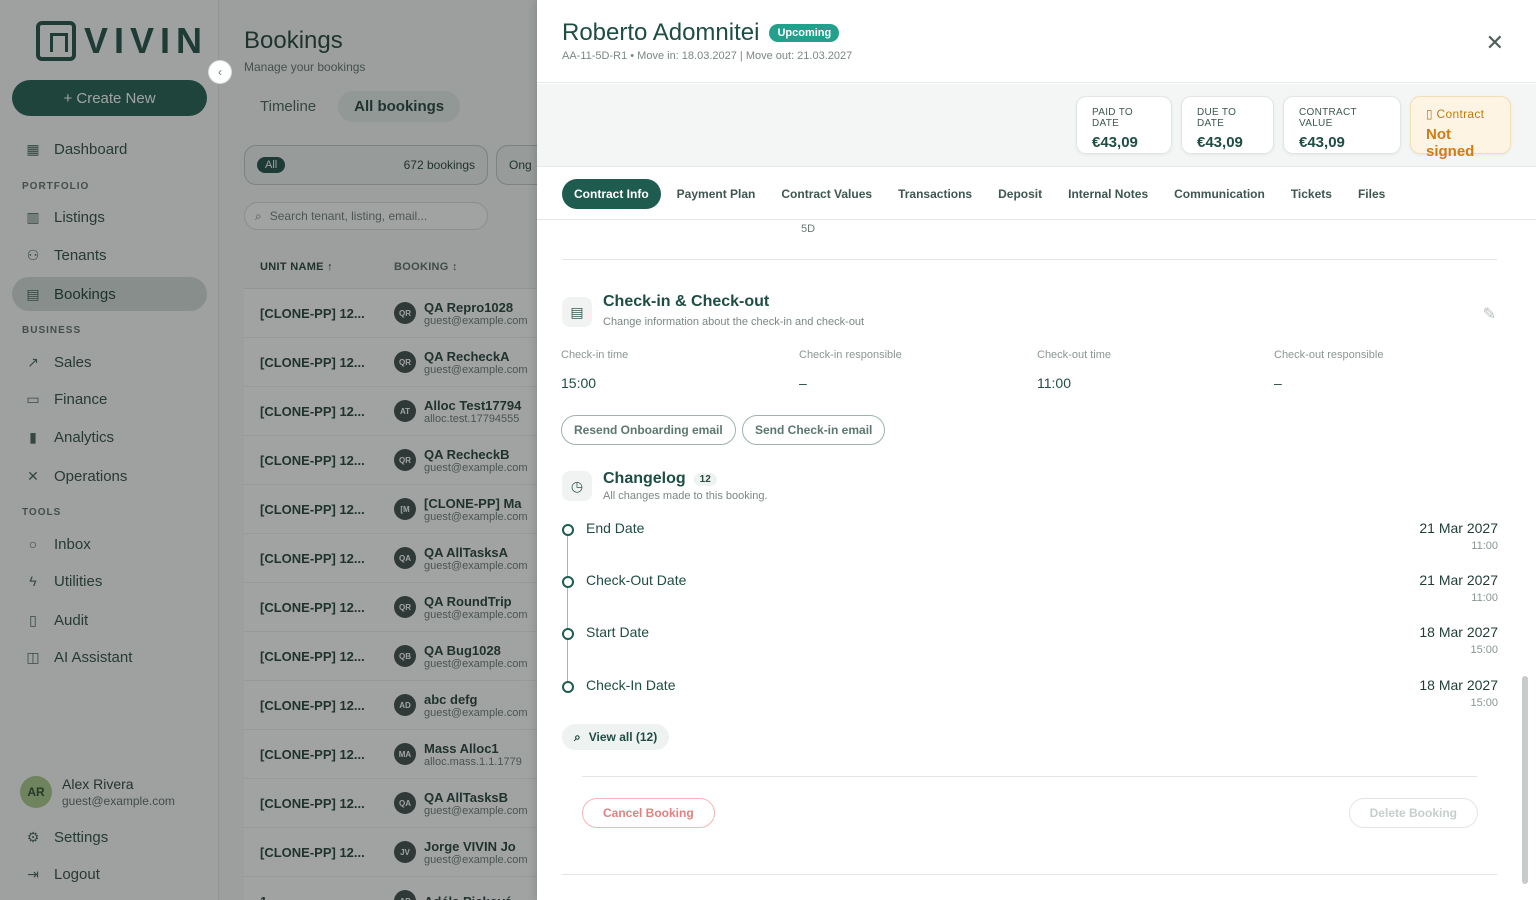 Image resolution: width=1536 pixels, height=900 pixels. I want to click on checkin-title: Check-in & Check-out, so click(686, 301).